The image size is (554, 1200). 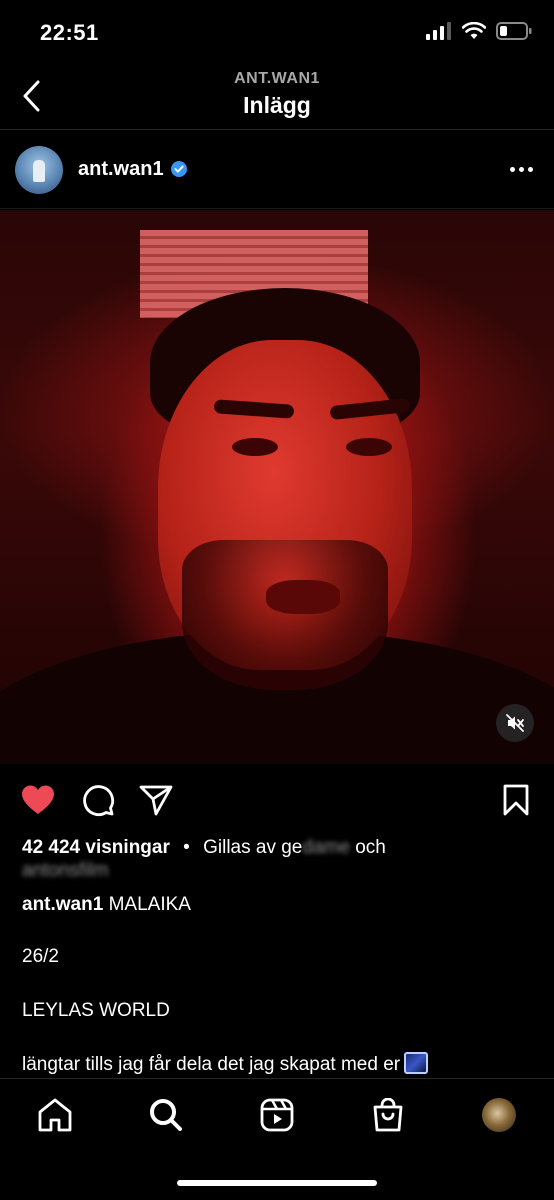 I want to click on search-icon, so click(x=166, y=1115).